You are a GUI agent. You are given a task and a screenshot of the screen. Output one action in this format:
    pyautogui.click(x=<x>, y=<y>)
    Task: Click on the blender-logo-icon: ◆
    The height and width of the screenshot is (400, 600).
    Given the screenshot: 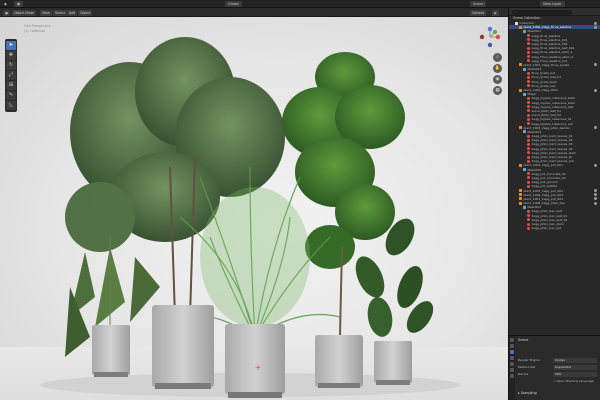 What is the action you would take?
    pyautogui.click(x=5, y=4)
    